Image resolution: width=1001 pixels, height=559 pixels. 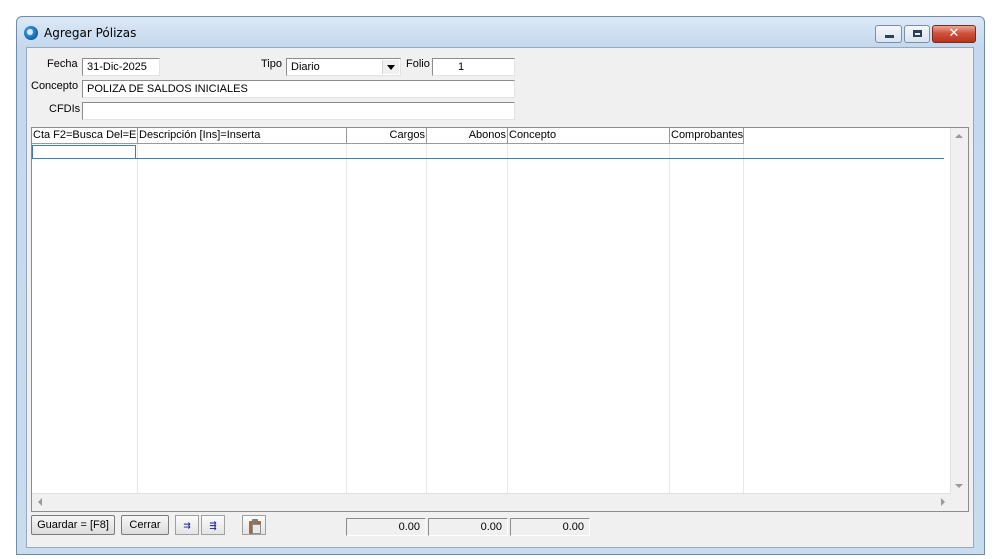 I want to click on col-header-descripcion: Descripción [Ins]=Inserta, so click(x=242, y=136).